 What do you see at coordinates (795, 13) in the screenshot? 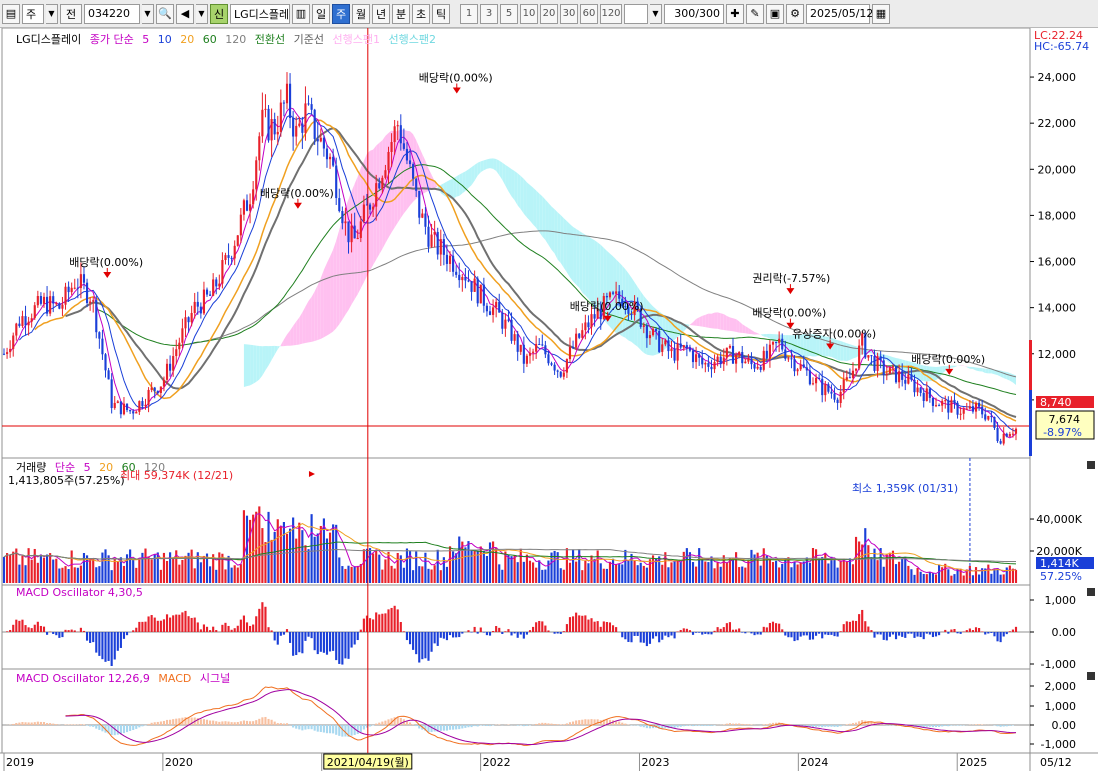
I see `gear-icon: ⚙` at bounding box center [795, 13].